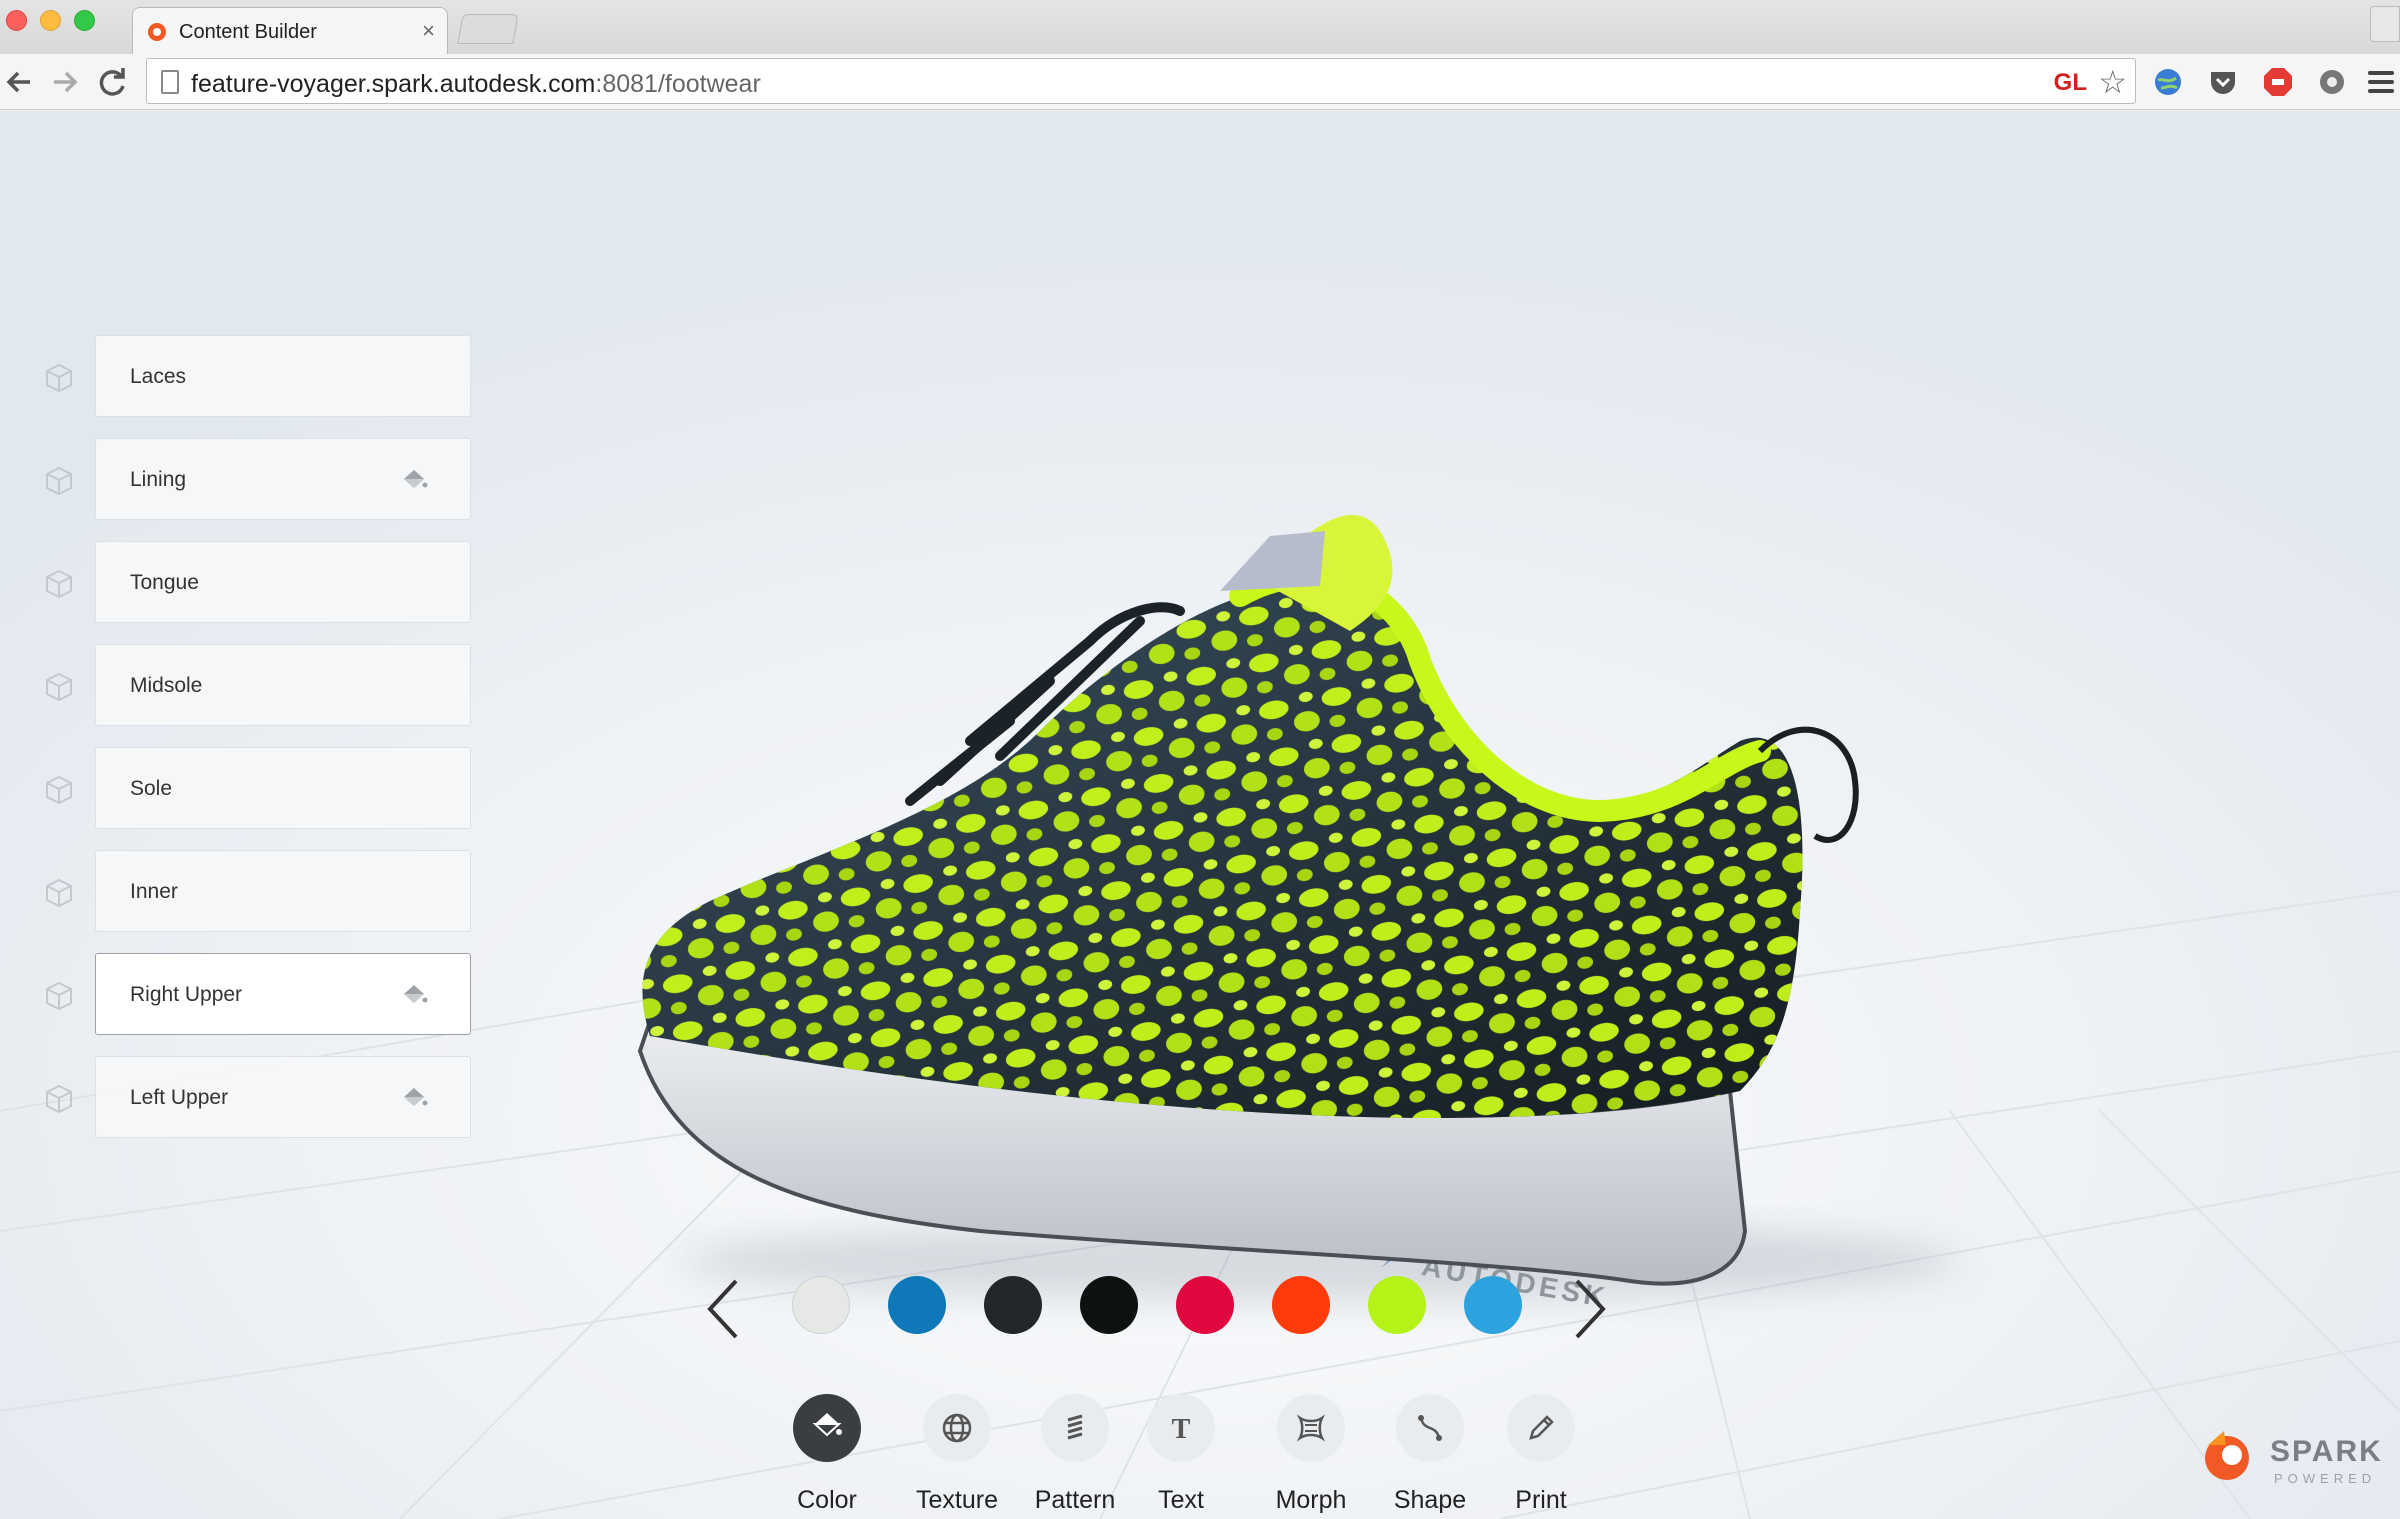  I want to click on part-row-midsole: Midsole, so click(240, 686).